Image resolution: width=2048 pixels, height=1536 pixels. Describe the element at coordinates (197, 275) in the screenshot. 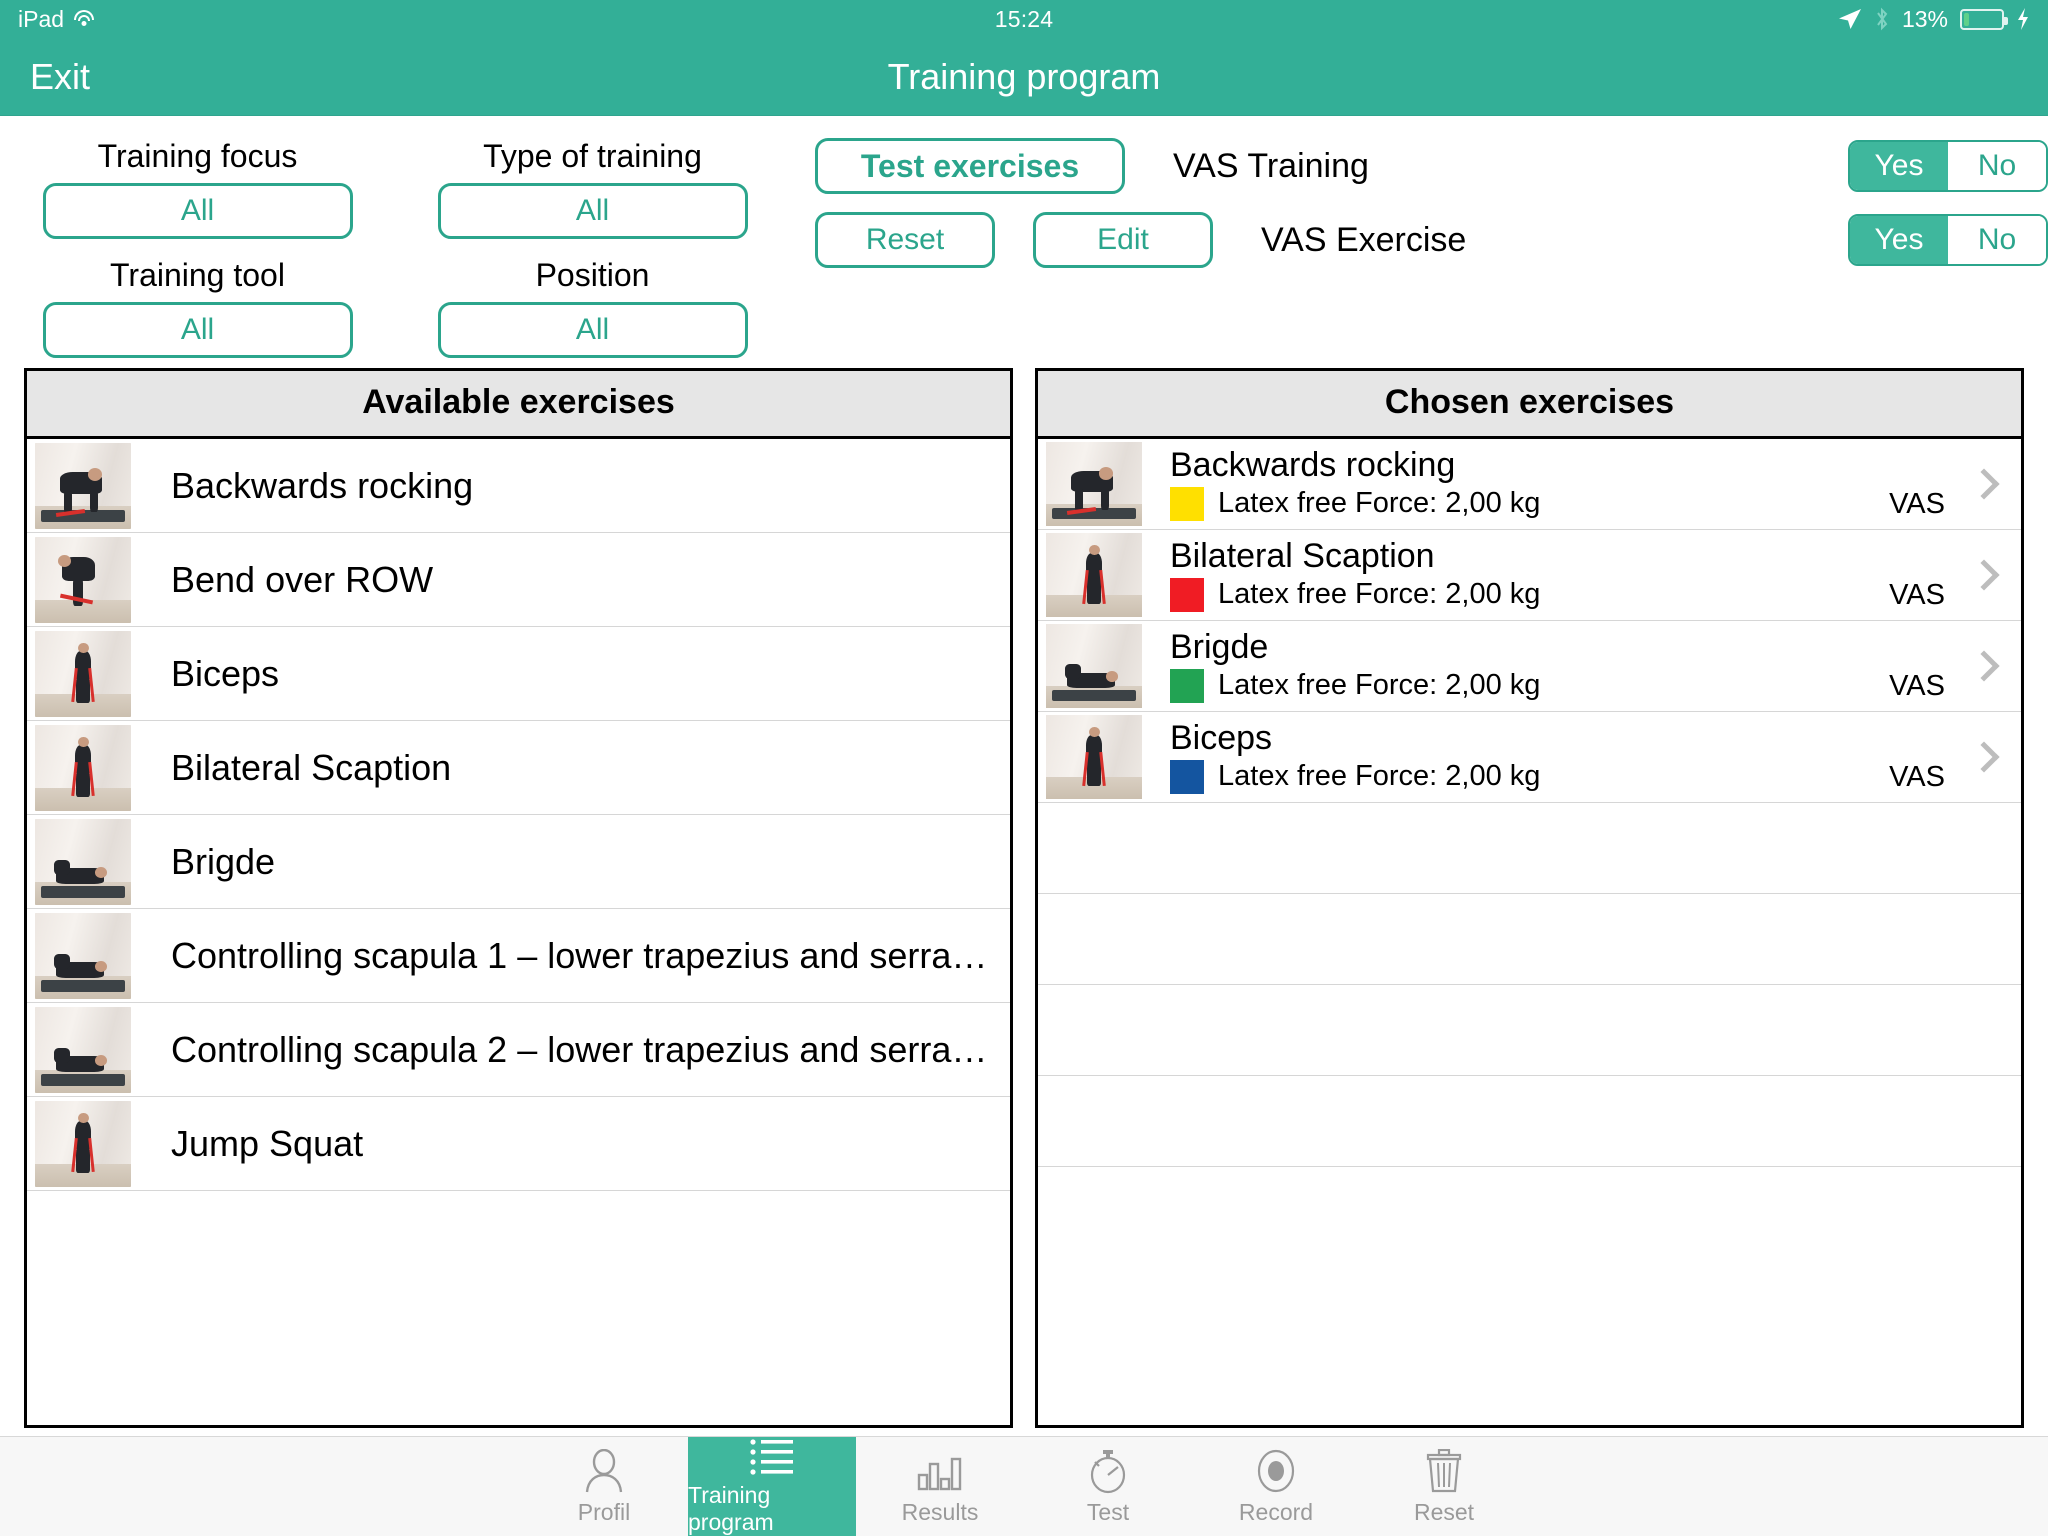

I see `filter-training-tool-label: Training tool` at that location.